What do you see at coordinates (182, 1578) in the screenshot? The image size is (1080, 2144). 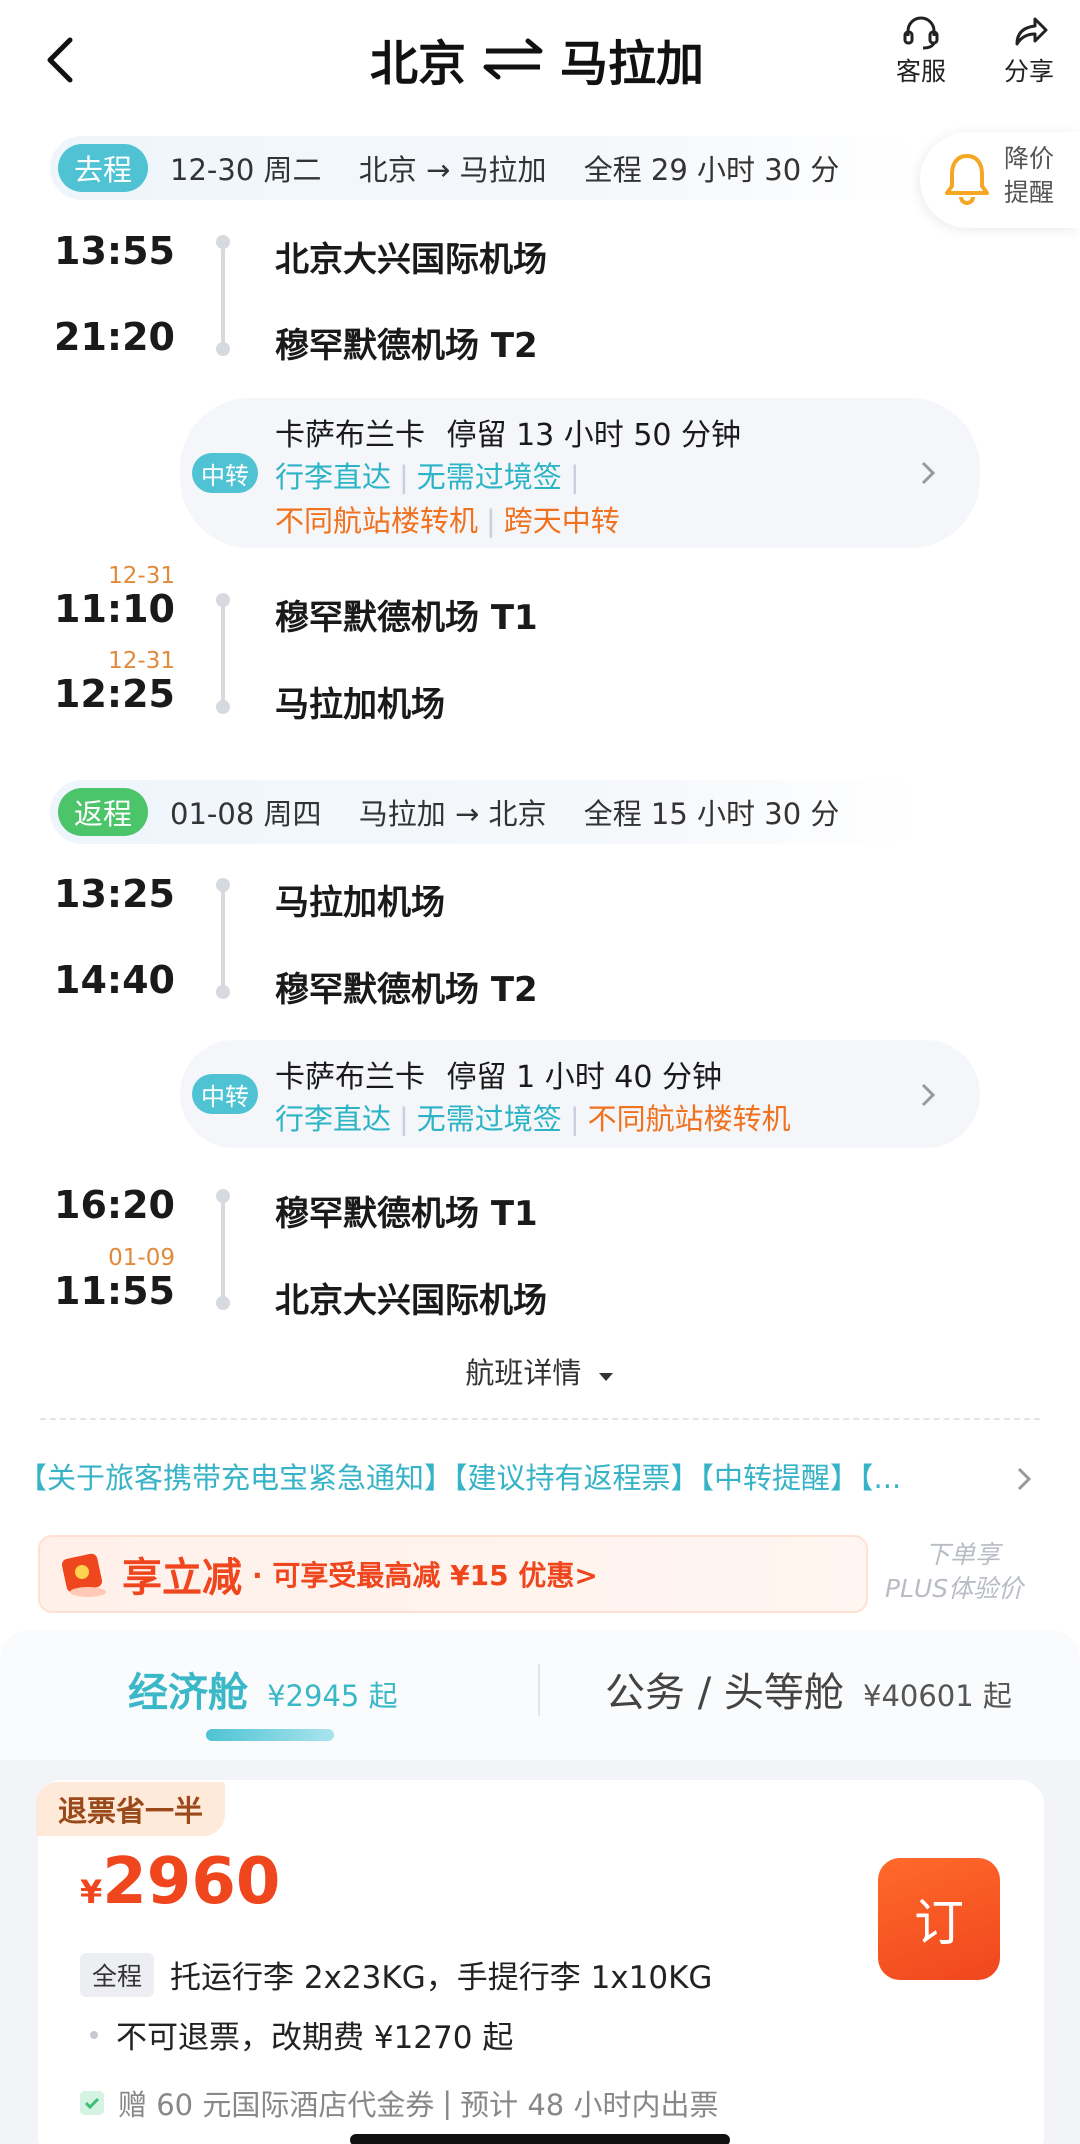 I see `promo-title: 享立减` at bounding box center [182, 1578].